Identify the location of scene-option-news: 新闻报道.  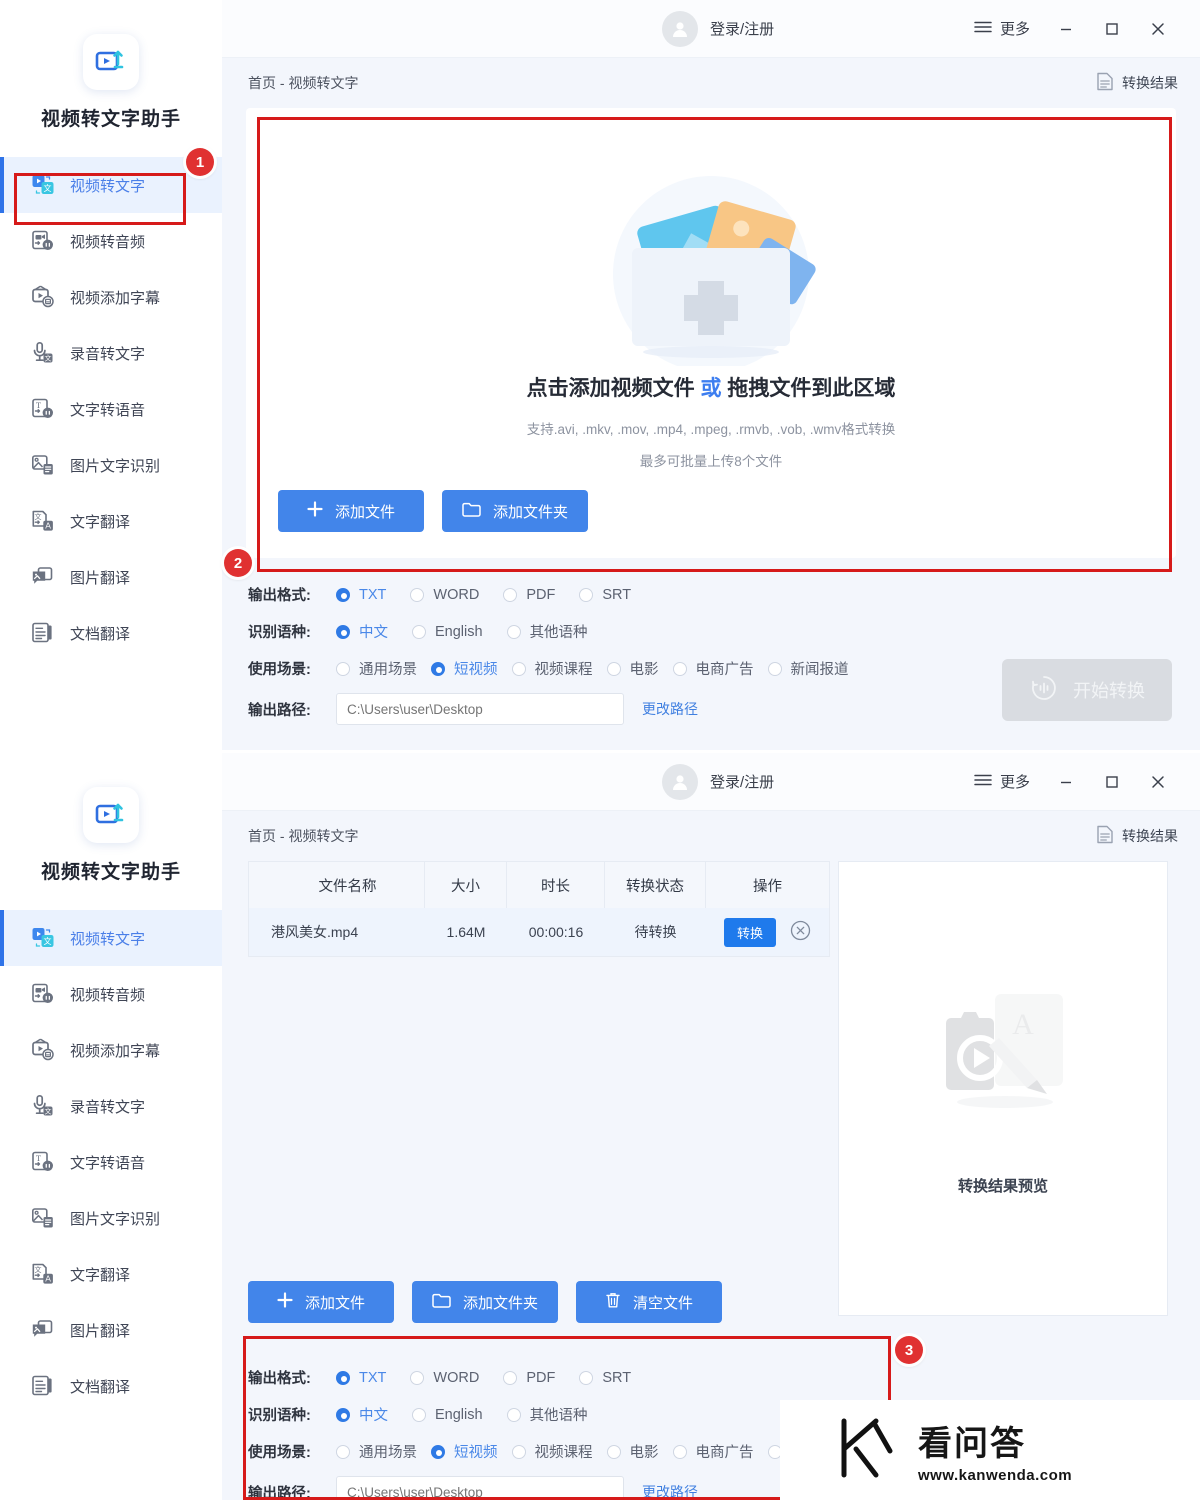
(808, 668).